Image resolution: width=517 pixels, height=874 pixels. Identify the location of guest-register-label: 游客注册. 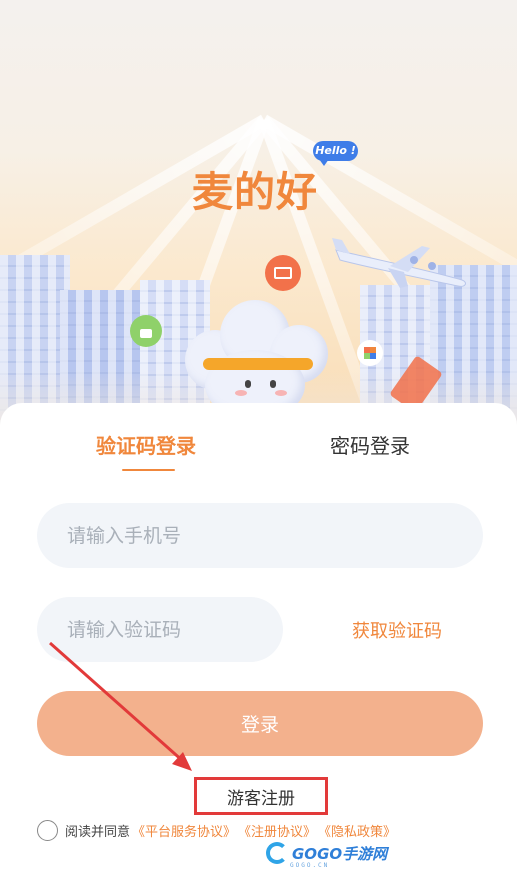
(261, 798).